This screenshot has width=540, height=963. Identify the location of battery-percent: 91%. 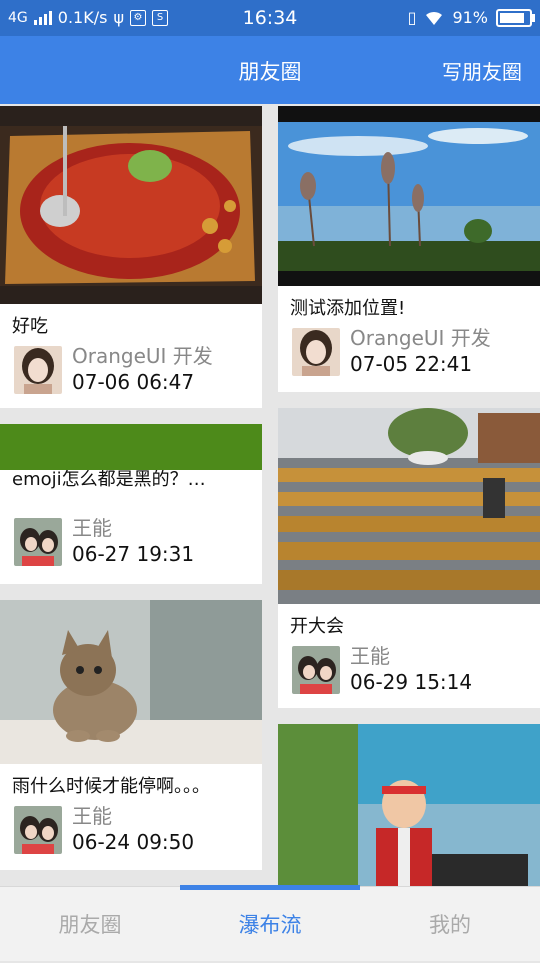
(470, 17).